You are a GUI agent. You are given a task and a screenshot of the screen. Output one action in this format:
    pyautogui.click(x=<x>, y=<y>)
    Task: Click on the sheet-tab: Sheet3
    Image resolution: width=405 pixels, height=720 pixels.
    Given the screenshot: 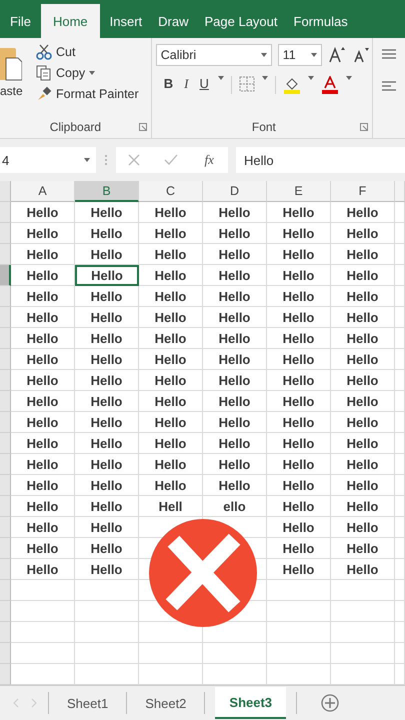 What is the action you would take?
    pyautogui.click(x=250, y=703)
    